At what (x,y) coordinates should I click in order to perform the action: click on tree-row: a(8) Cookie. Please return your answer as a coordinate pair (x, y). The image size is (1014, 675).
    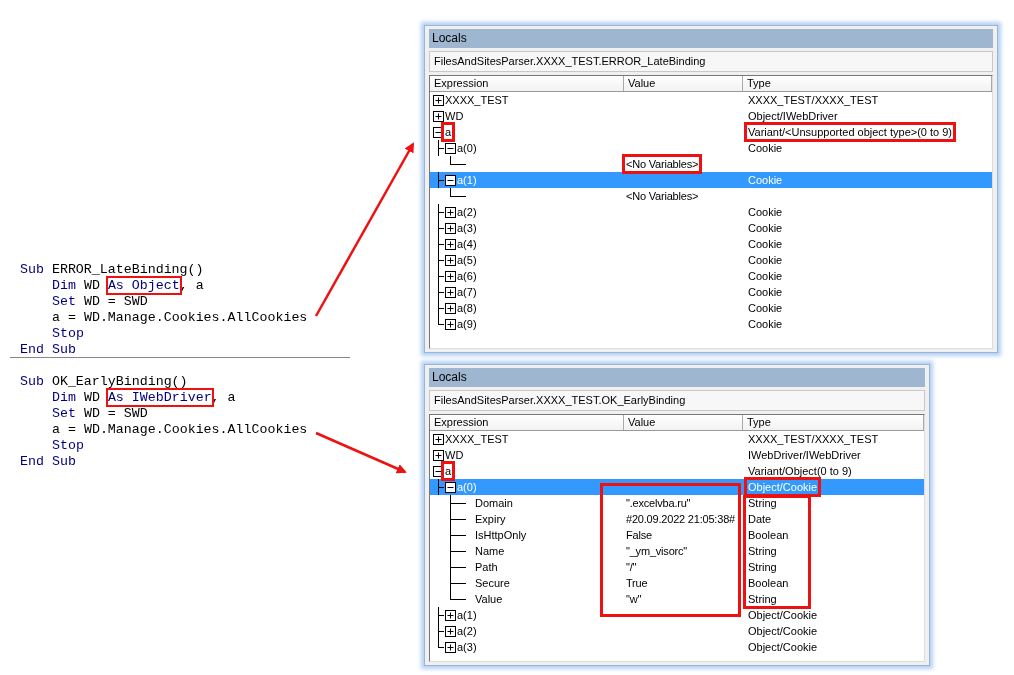
    Looking at the image, I should click on (711, 308).